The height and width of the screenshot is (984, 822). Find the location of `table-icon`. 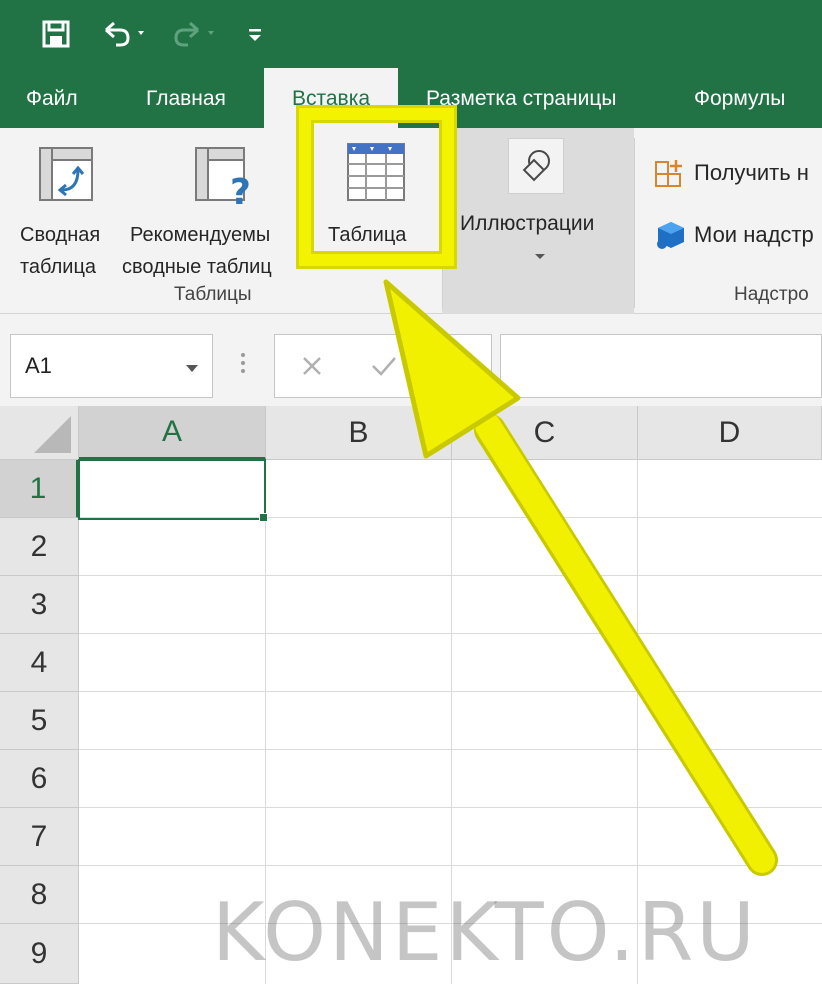

table-icon is located at coordinates (376, 174).